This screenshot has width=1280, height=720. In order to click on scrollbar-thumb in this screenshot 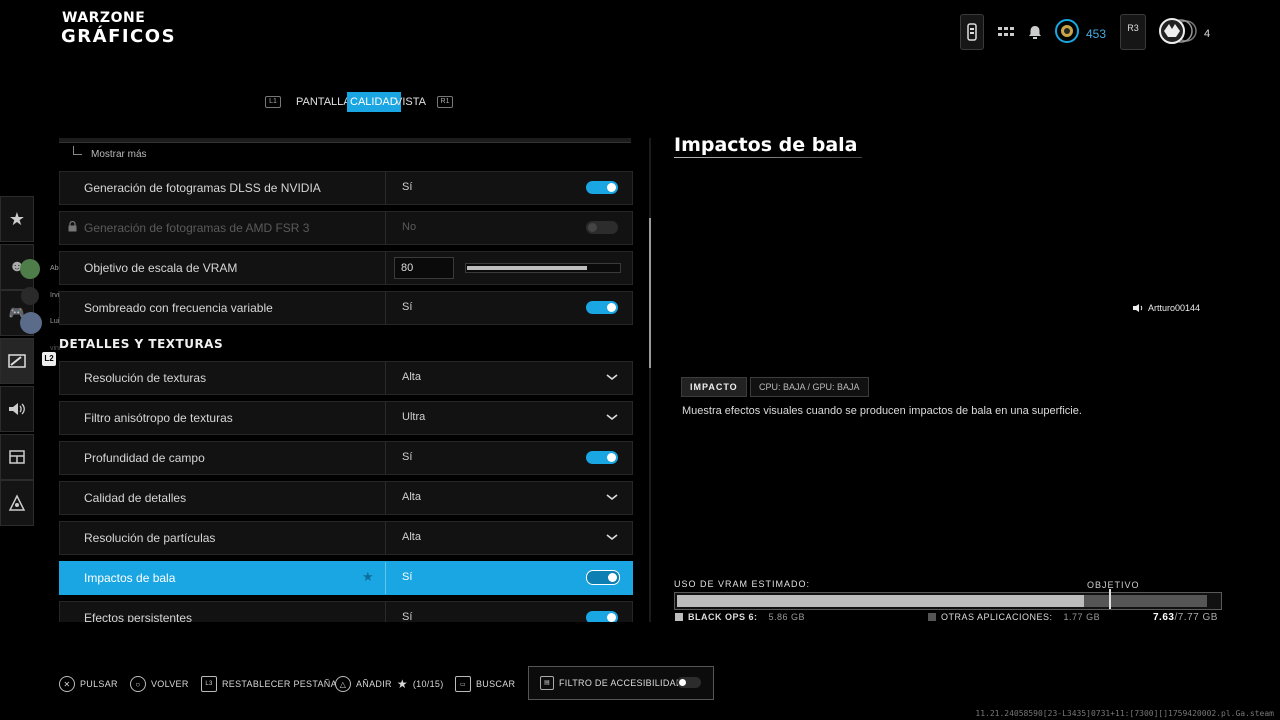, I will do `click(650, 293)`.